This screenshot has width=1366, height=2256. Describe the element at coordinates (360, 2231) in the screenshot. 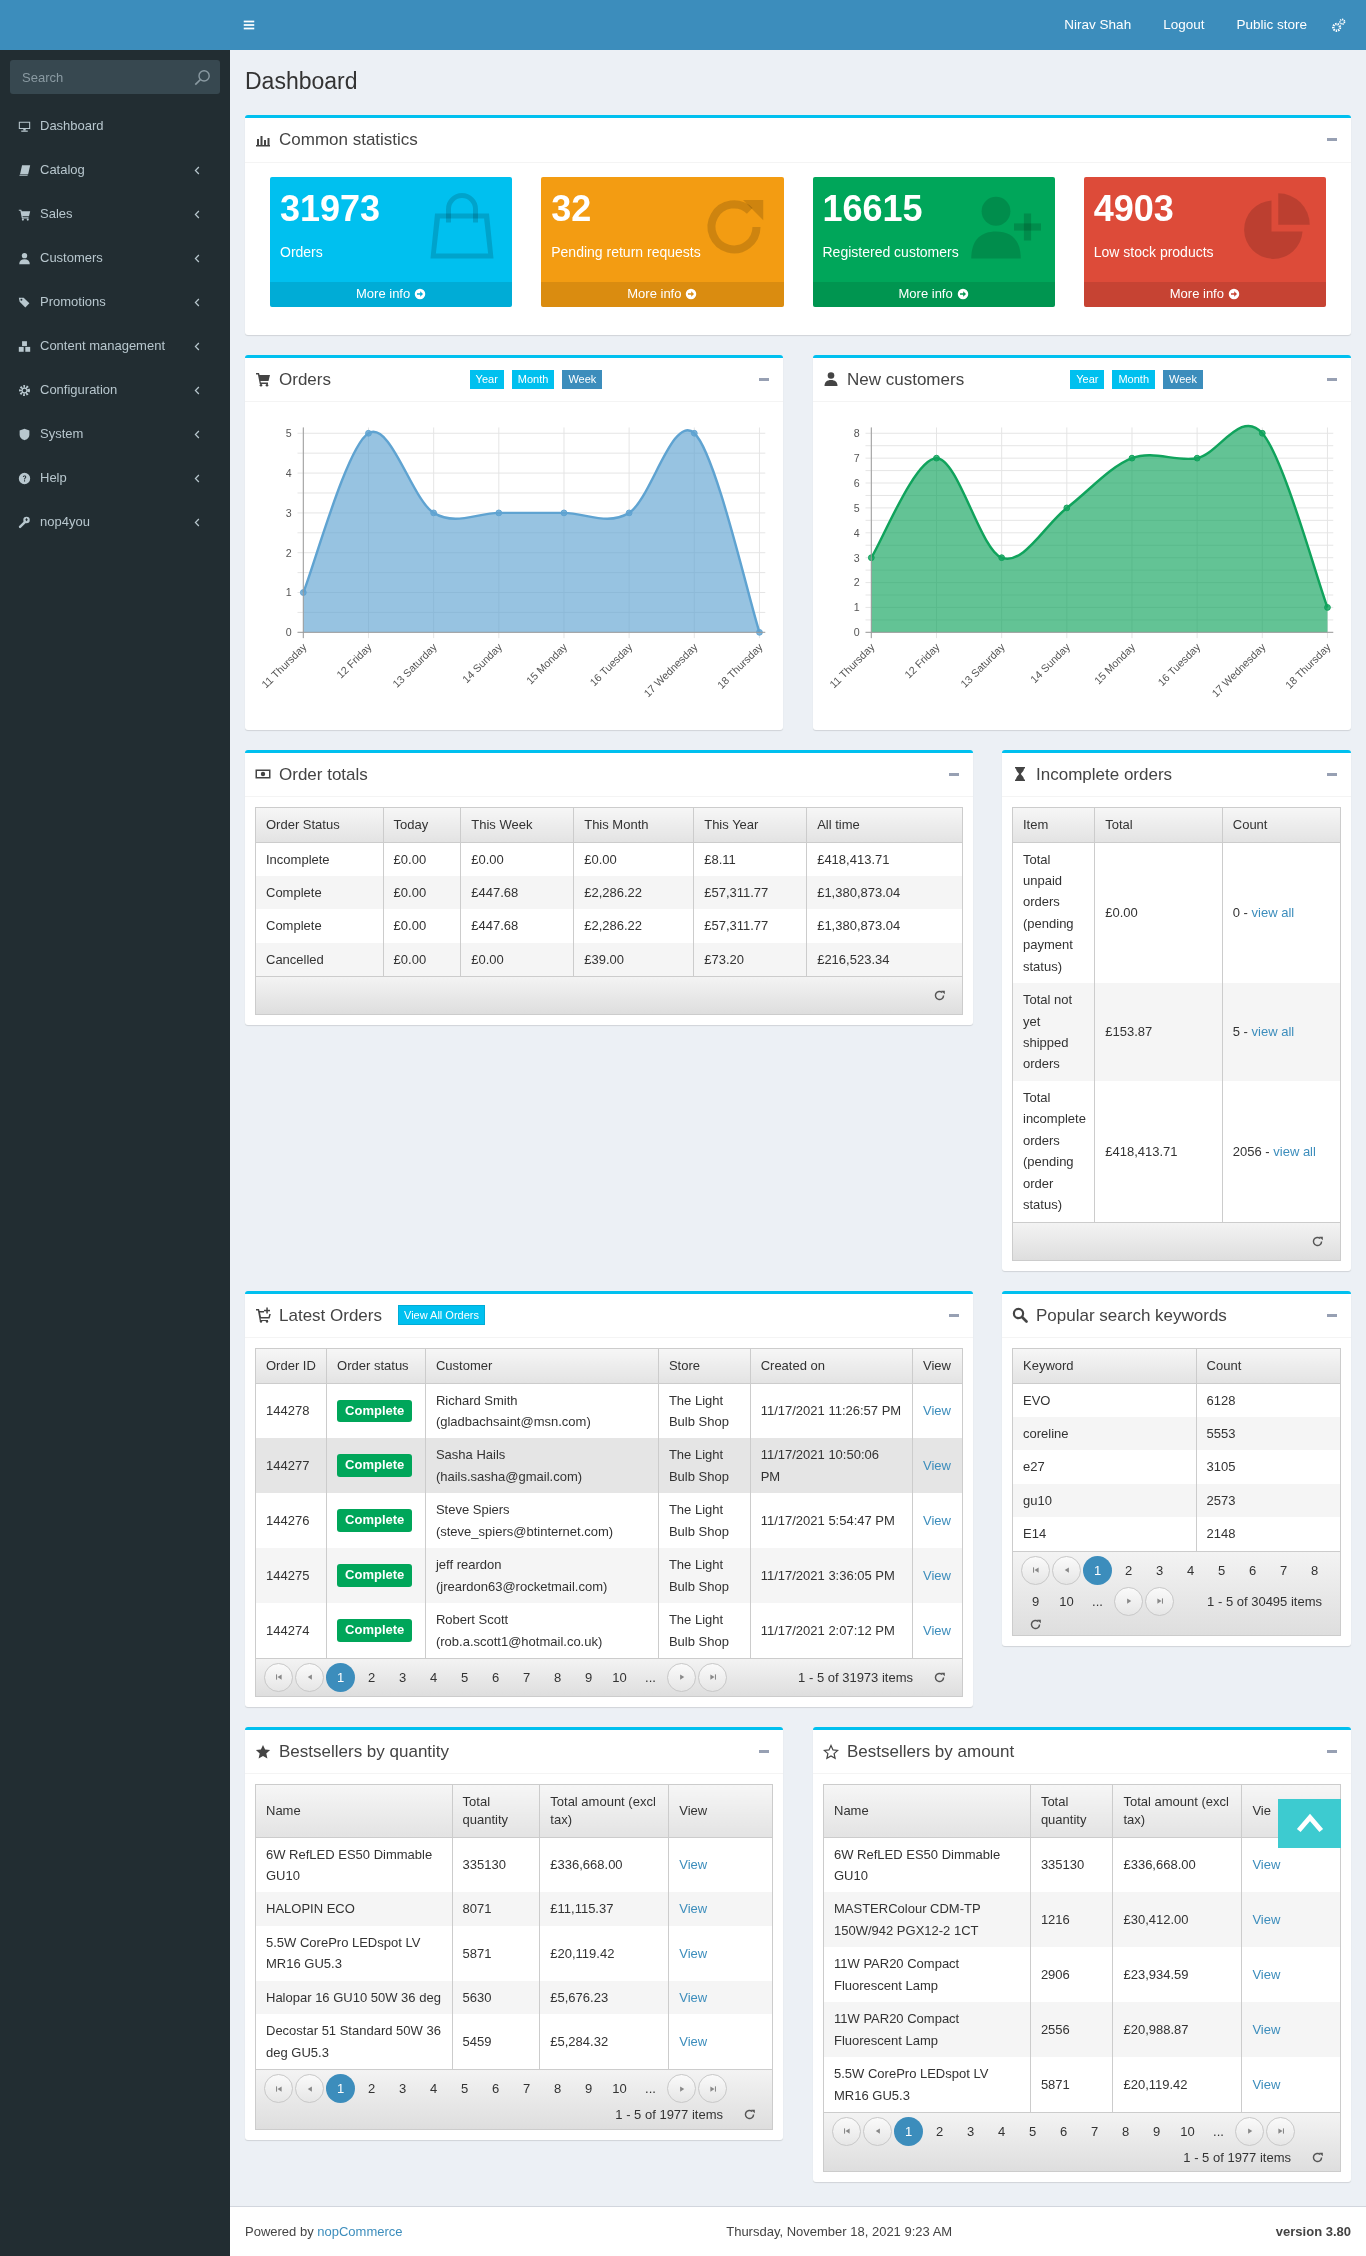

I see `nopcommerce-link: nopCommerce` at that location.